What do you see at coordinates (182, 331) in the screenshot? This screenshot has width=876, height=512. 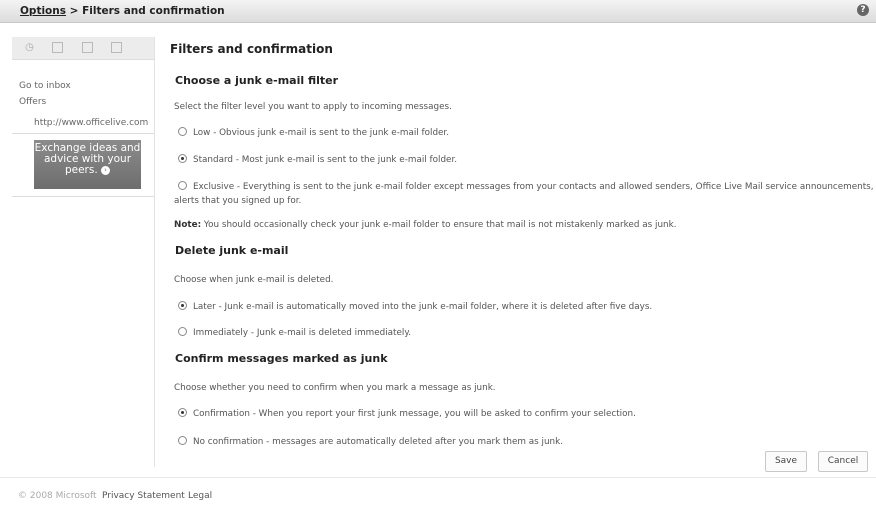 I see `radio-immediately` at bounding box center [182, 331].